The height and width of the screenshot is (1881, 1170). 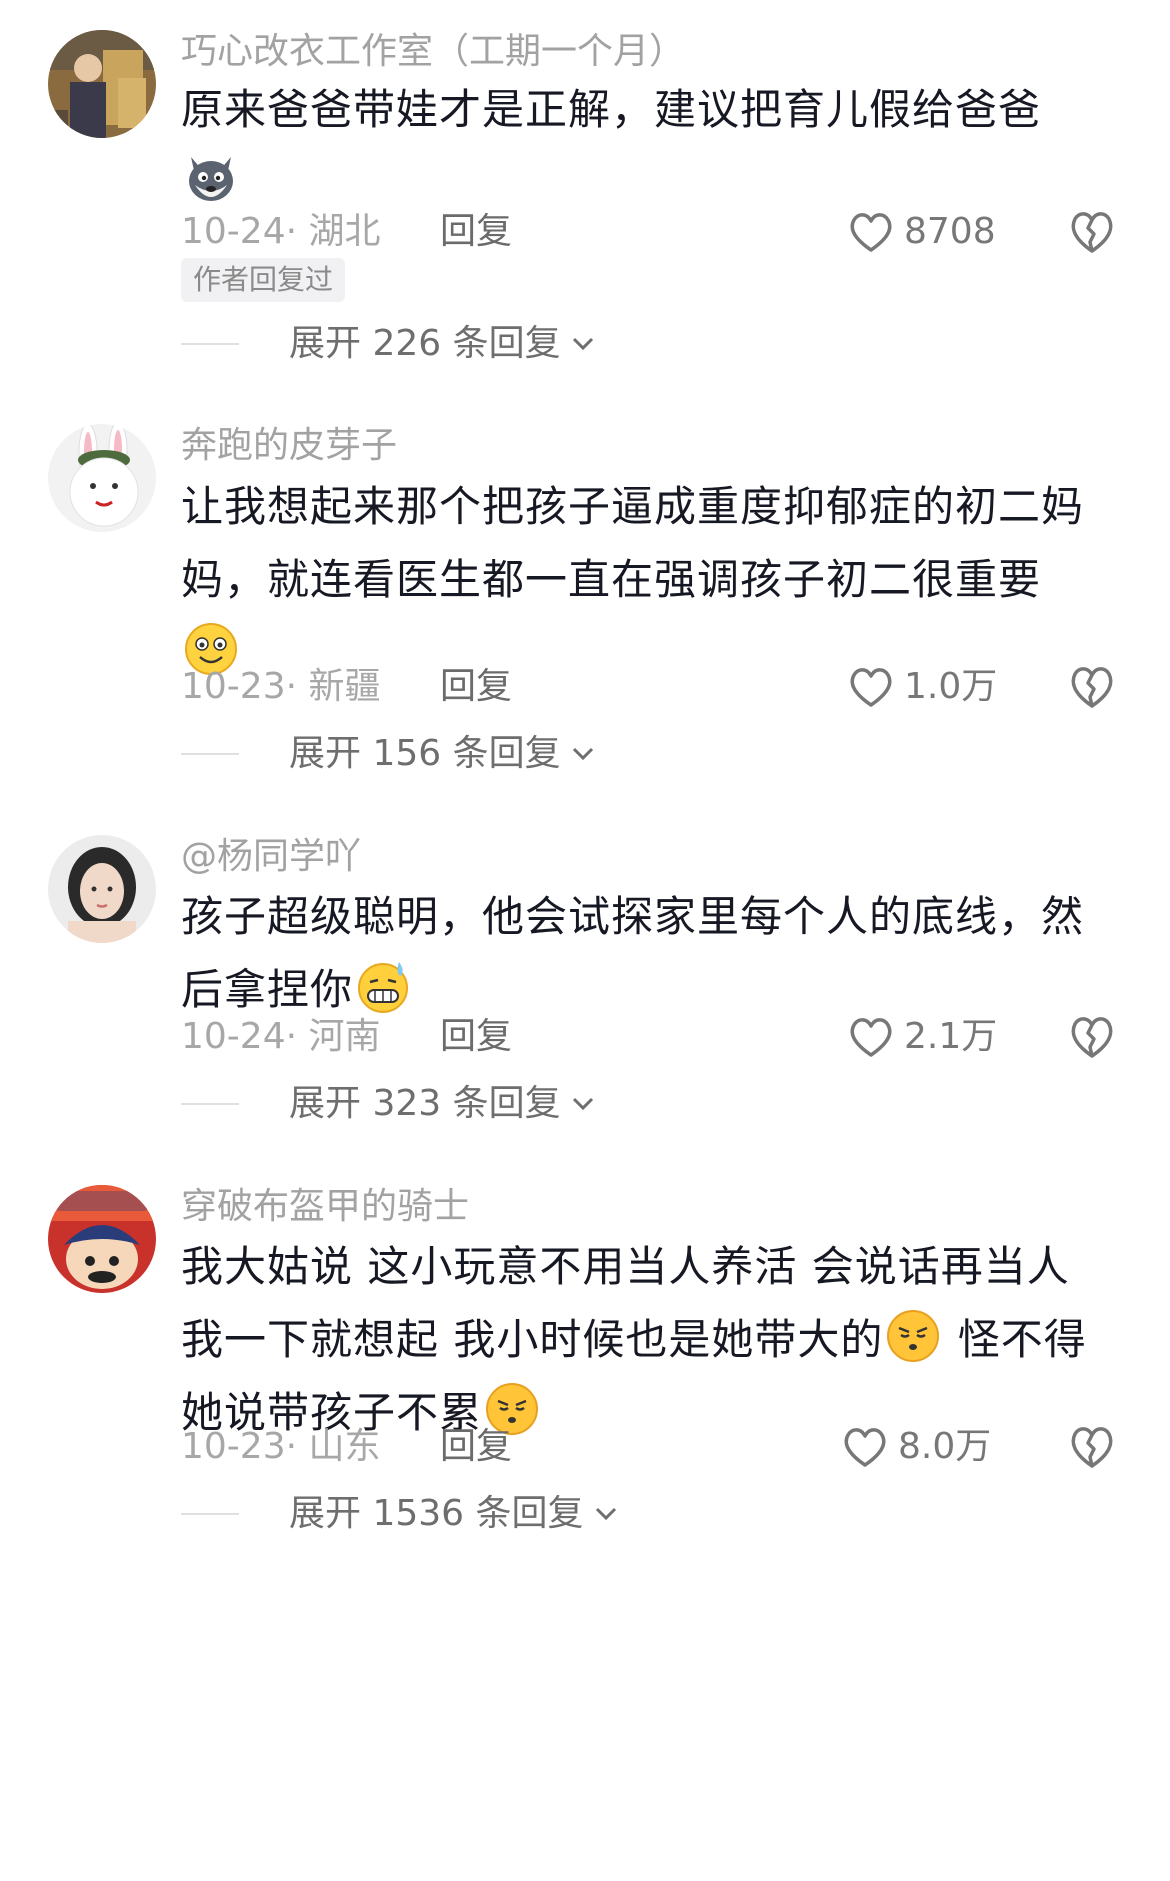 I want to click on comment-date-location: 10-24· 河南, so click(x=281, y=1036).